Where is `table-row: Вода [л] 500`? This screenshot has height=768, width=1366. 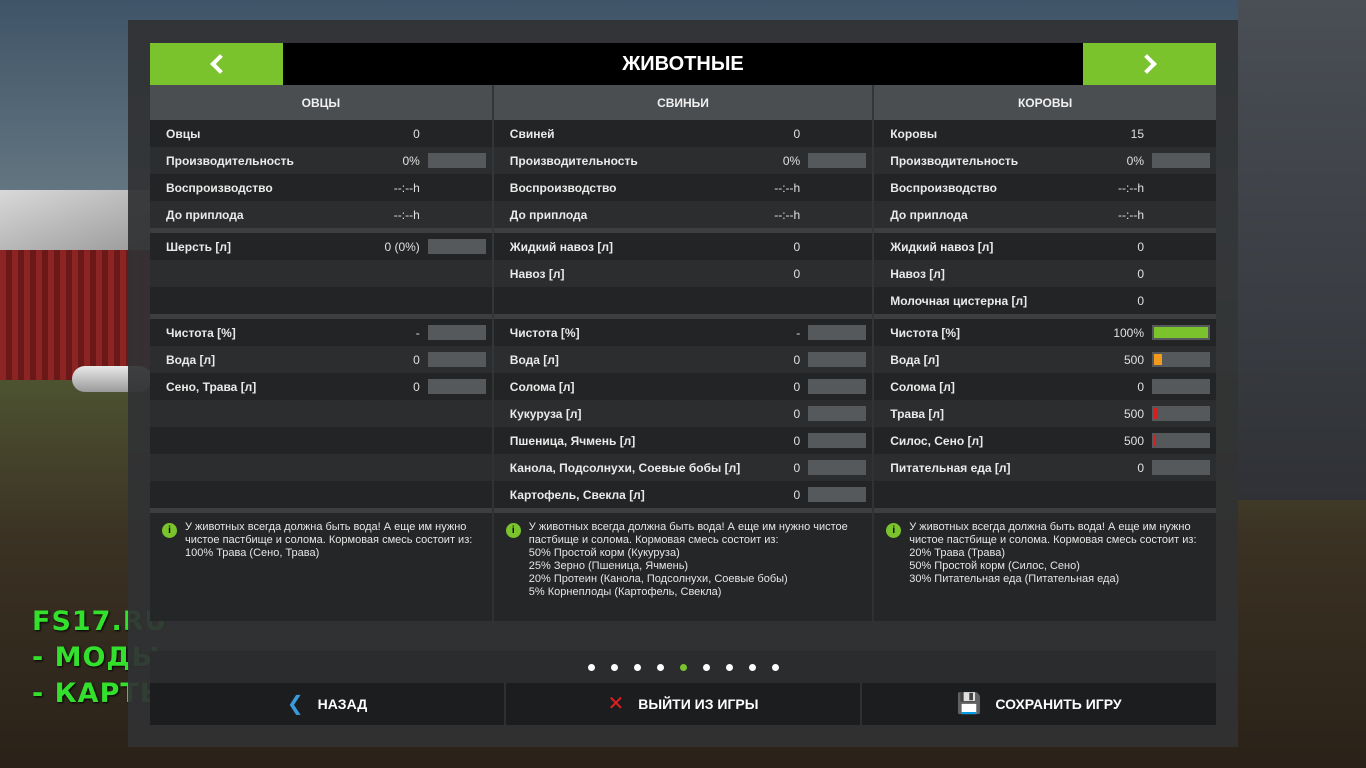
table-row: Вода [л] 500 is located at coordinates (1045, 360).